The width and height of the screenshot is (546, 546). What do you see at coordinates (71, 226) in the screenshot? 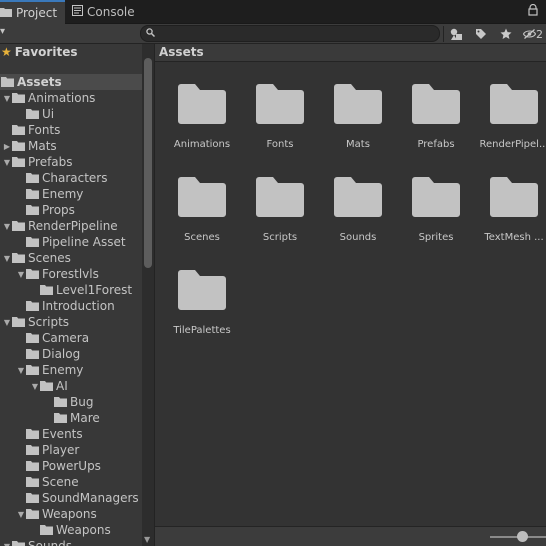
I see `tree-item: ▼ RenderPipeline` at bounding box center [71, 226].